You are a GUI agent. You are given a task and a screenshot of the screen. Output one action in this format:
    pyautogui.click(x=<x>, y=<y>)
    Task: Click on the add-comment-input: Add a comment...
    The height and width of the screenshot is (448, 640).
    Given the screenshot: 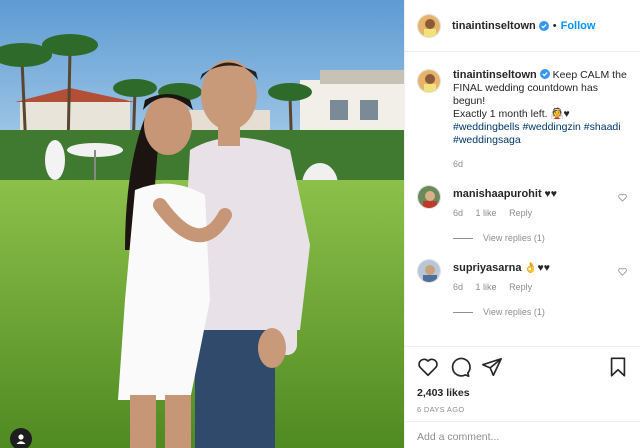 What is the action you would take?
    pyautogui.click(x=522, y=434)
    